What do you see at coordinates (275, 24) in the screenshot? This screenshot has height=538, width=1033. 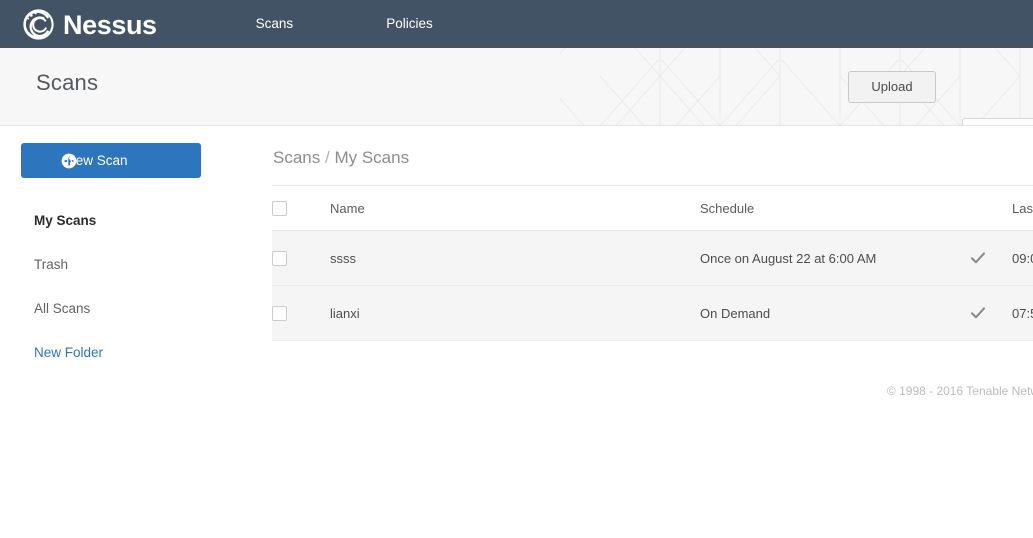 I see `nav-link-scans: Scans` at bounding box center [275, 24].